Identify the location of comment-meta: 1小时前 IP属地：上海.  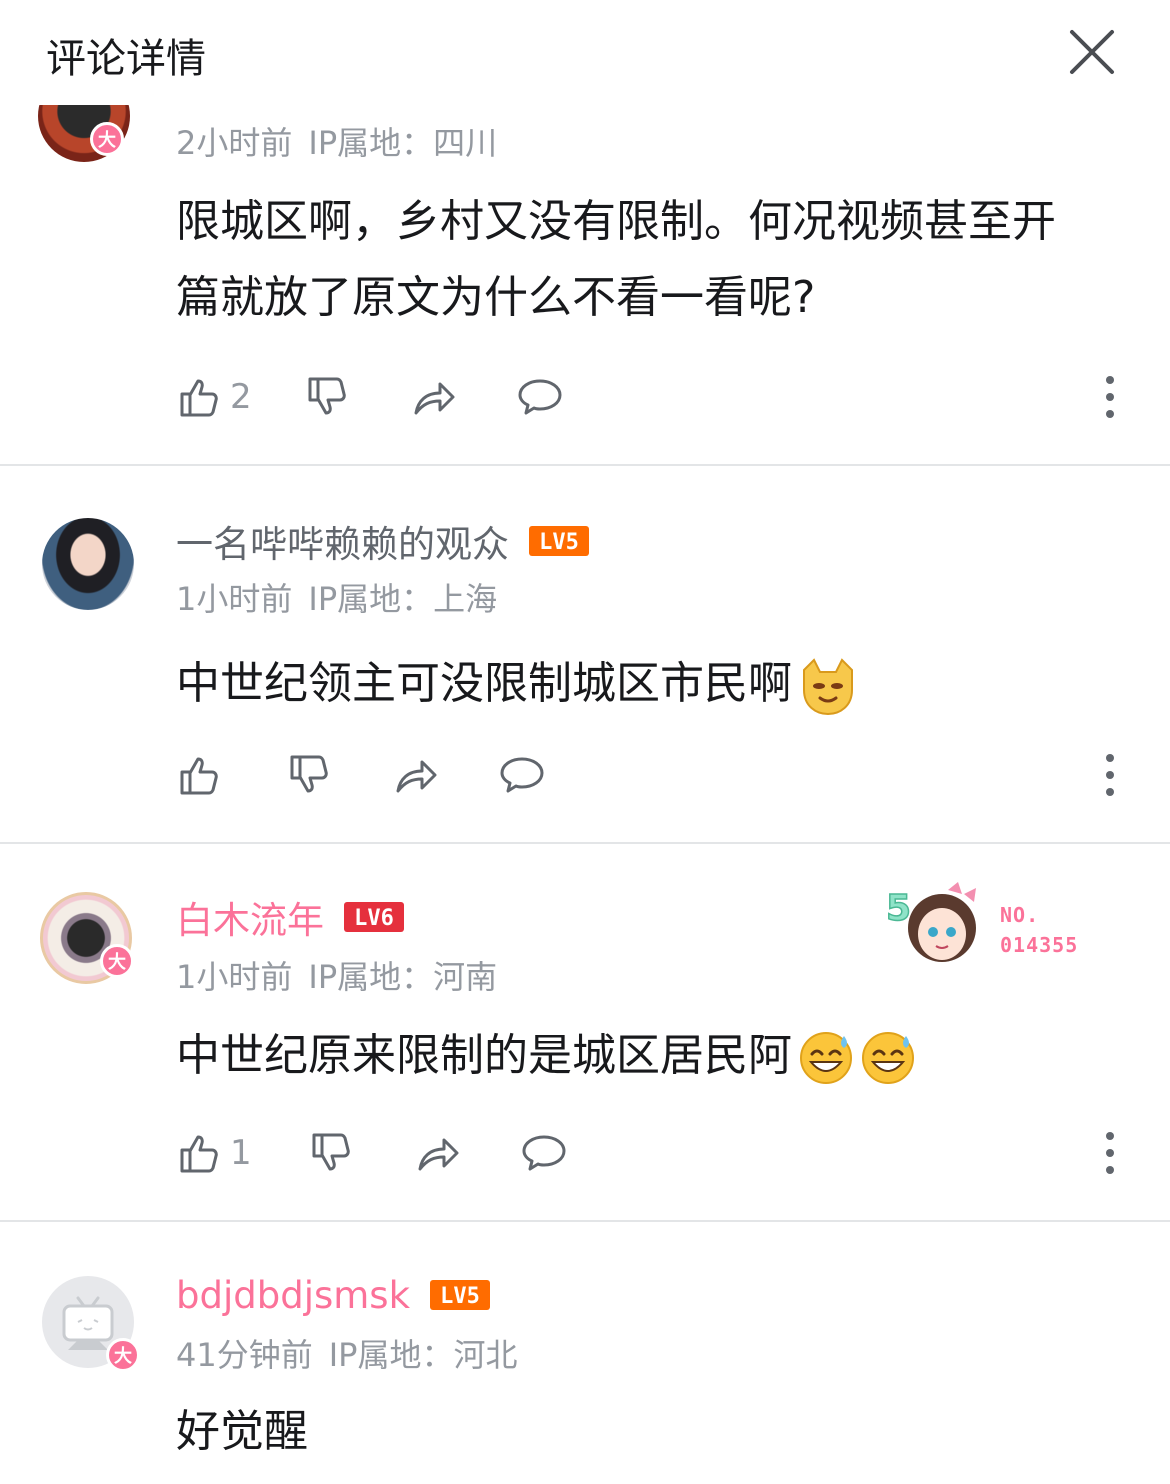
(336, 597).